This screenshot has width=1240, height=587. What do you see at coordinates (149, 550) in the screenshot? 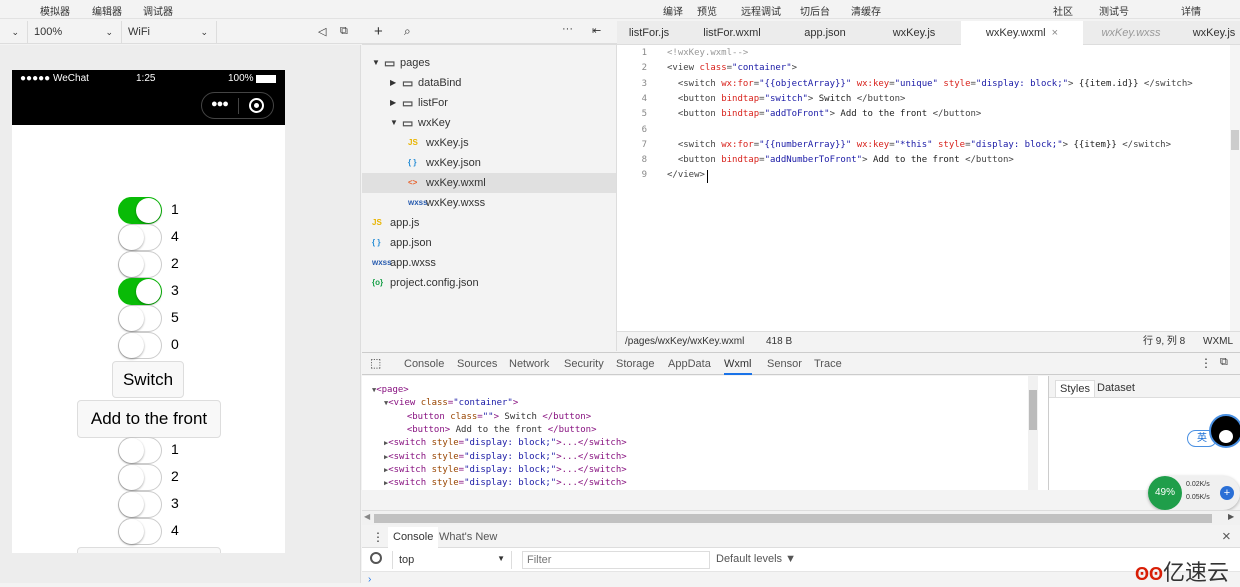
I see `add-number-to-front-button` at bounding box center [149, 550].